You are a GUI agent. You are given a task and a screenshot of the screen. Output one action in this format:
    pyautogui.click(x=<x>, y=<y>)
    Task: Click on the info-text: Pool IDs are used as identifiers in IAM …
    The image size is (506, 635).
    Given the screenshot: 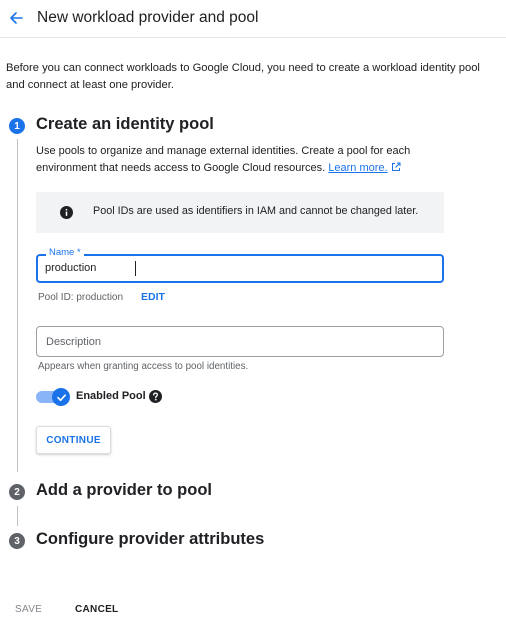 What is the action you would take?
    pyautogui.click(x=256, y=211)
    